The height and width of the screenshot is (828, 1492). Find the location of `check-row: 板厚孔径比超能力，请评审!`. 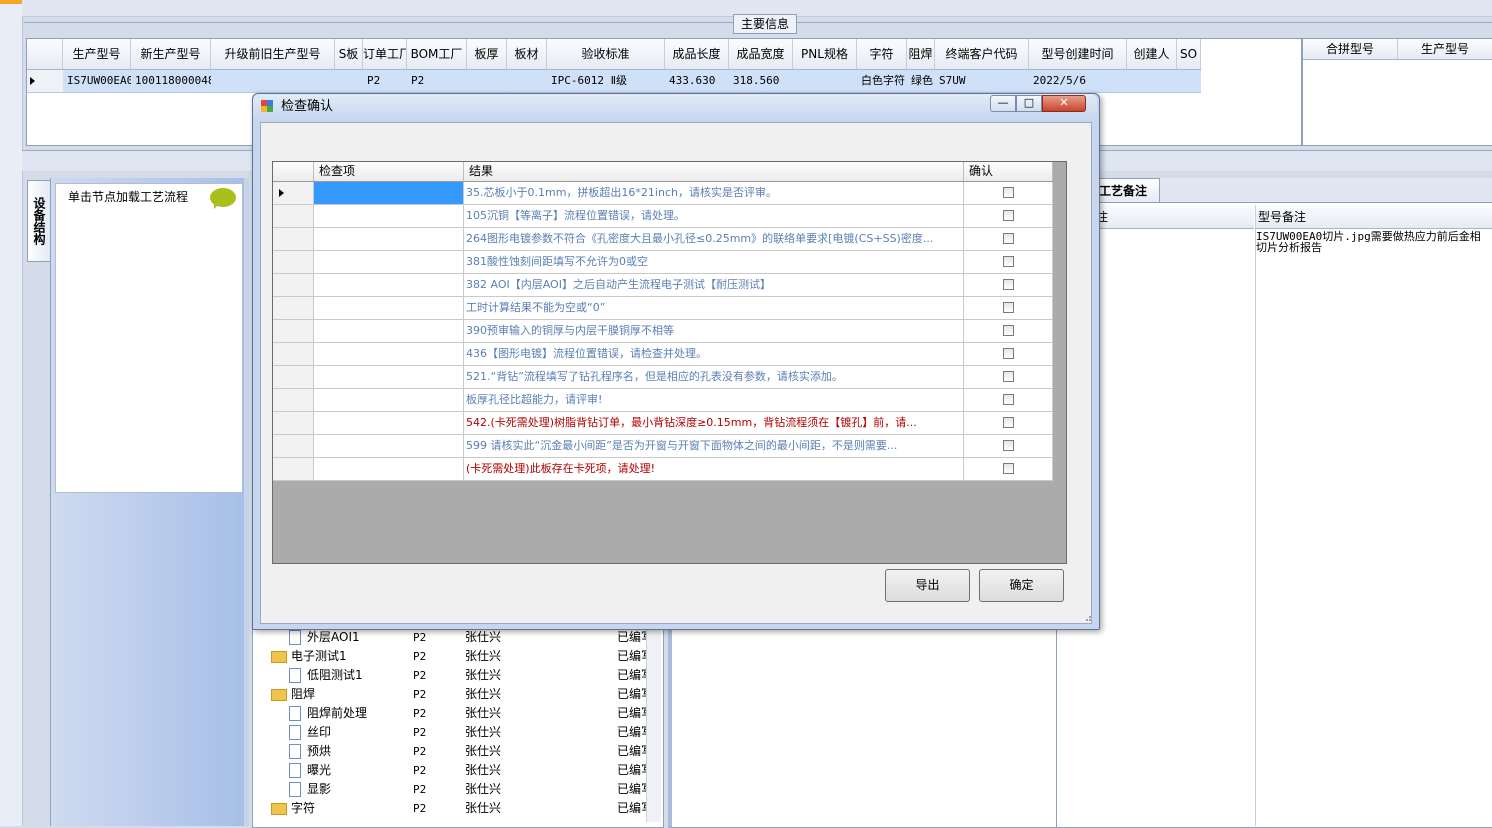

check-row: 板厚孔径比超能力，请评审! is located at coordinates (663, 400).